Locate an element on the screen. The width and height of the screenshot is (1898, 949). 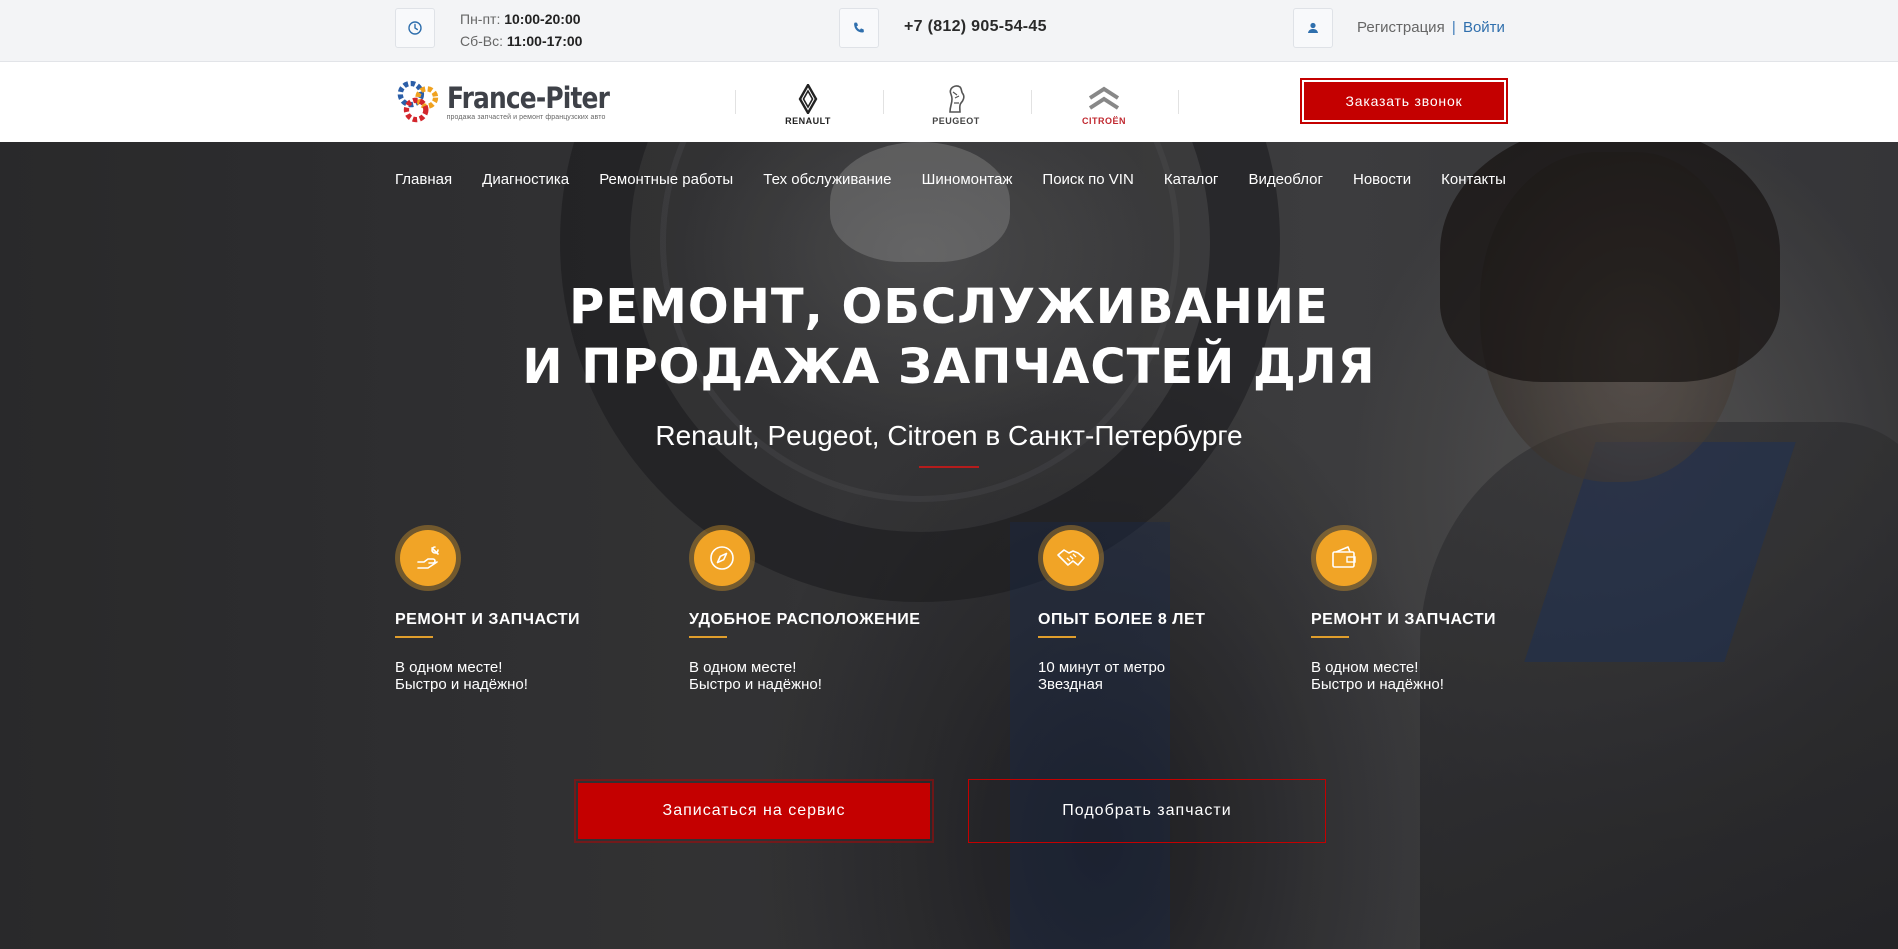
nav-item-videoblog: Видеоблог is located at coordinates (1285, 181).